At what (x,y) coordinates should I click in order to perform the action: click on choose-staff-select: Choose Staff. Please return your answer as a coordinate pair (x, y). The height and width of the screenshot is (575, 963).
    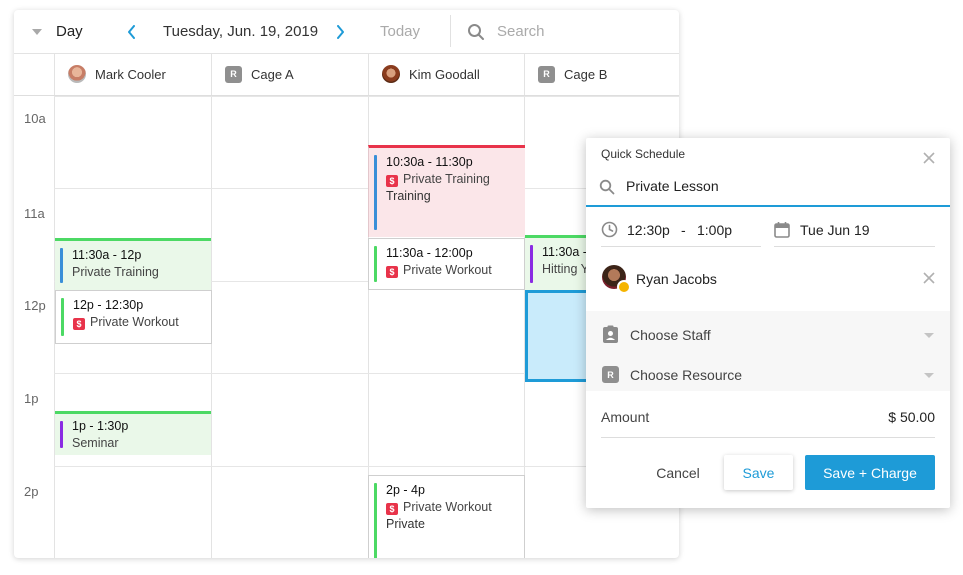
    Looking at the image, I should click on (768, 331).